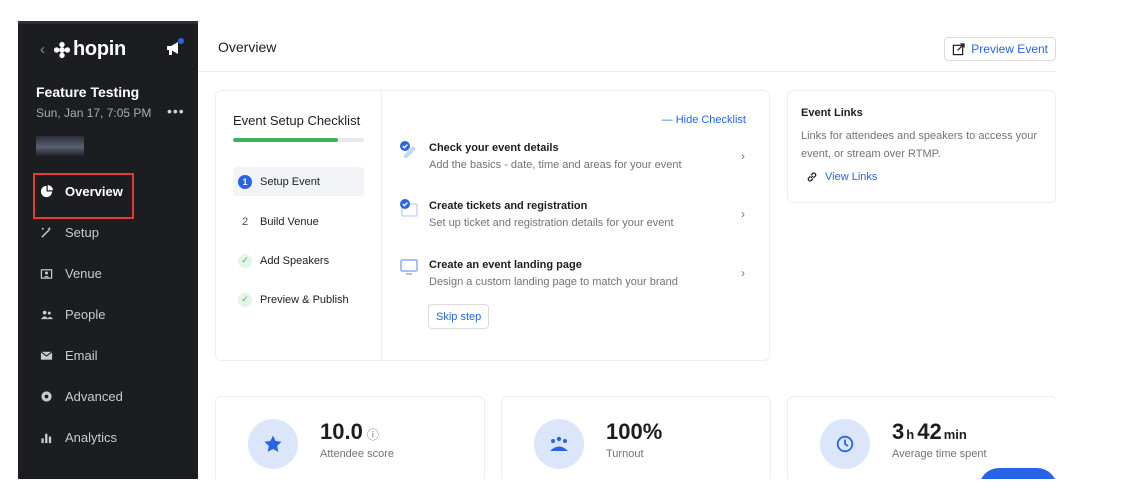 The height and width of the screenshot is (501, 1135). What do you see at coordinates (108, 273) in the screenshot?
I see `sidebar-item-venue: Venue` at bounding box center [108, 273].